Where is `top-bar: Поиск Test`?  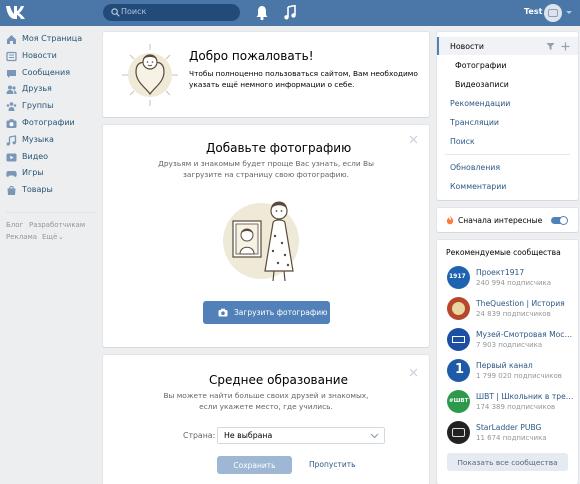 top-bar: Поиск Test is located at coordinates (290, 13).